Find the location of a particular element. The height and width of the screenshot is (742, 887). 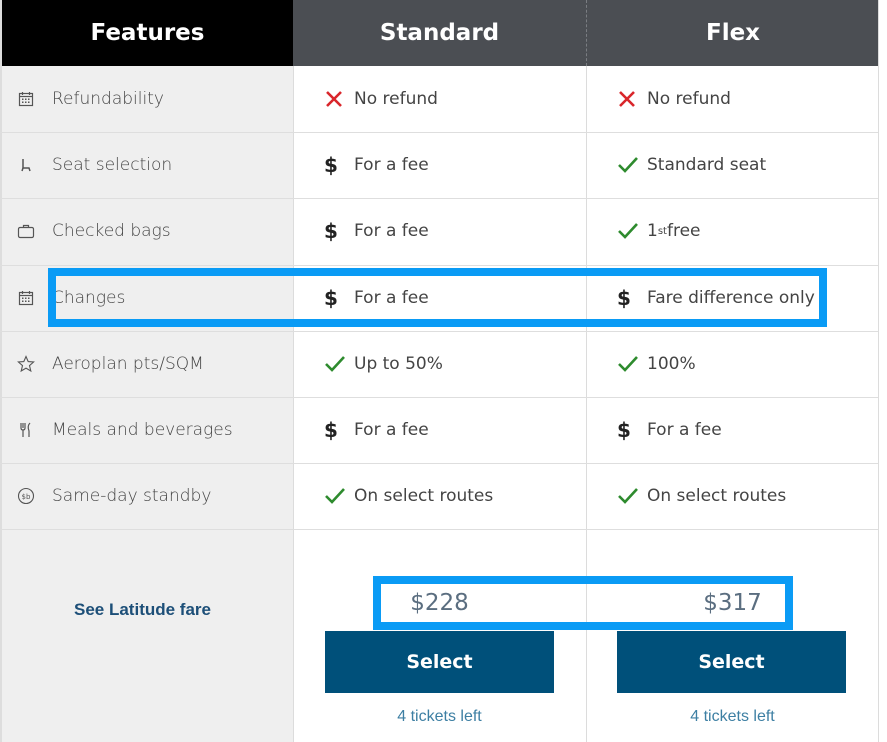

header-features: Features is located at coordinates (146, 33).